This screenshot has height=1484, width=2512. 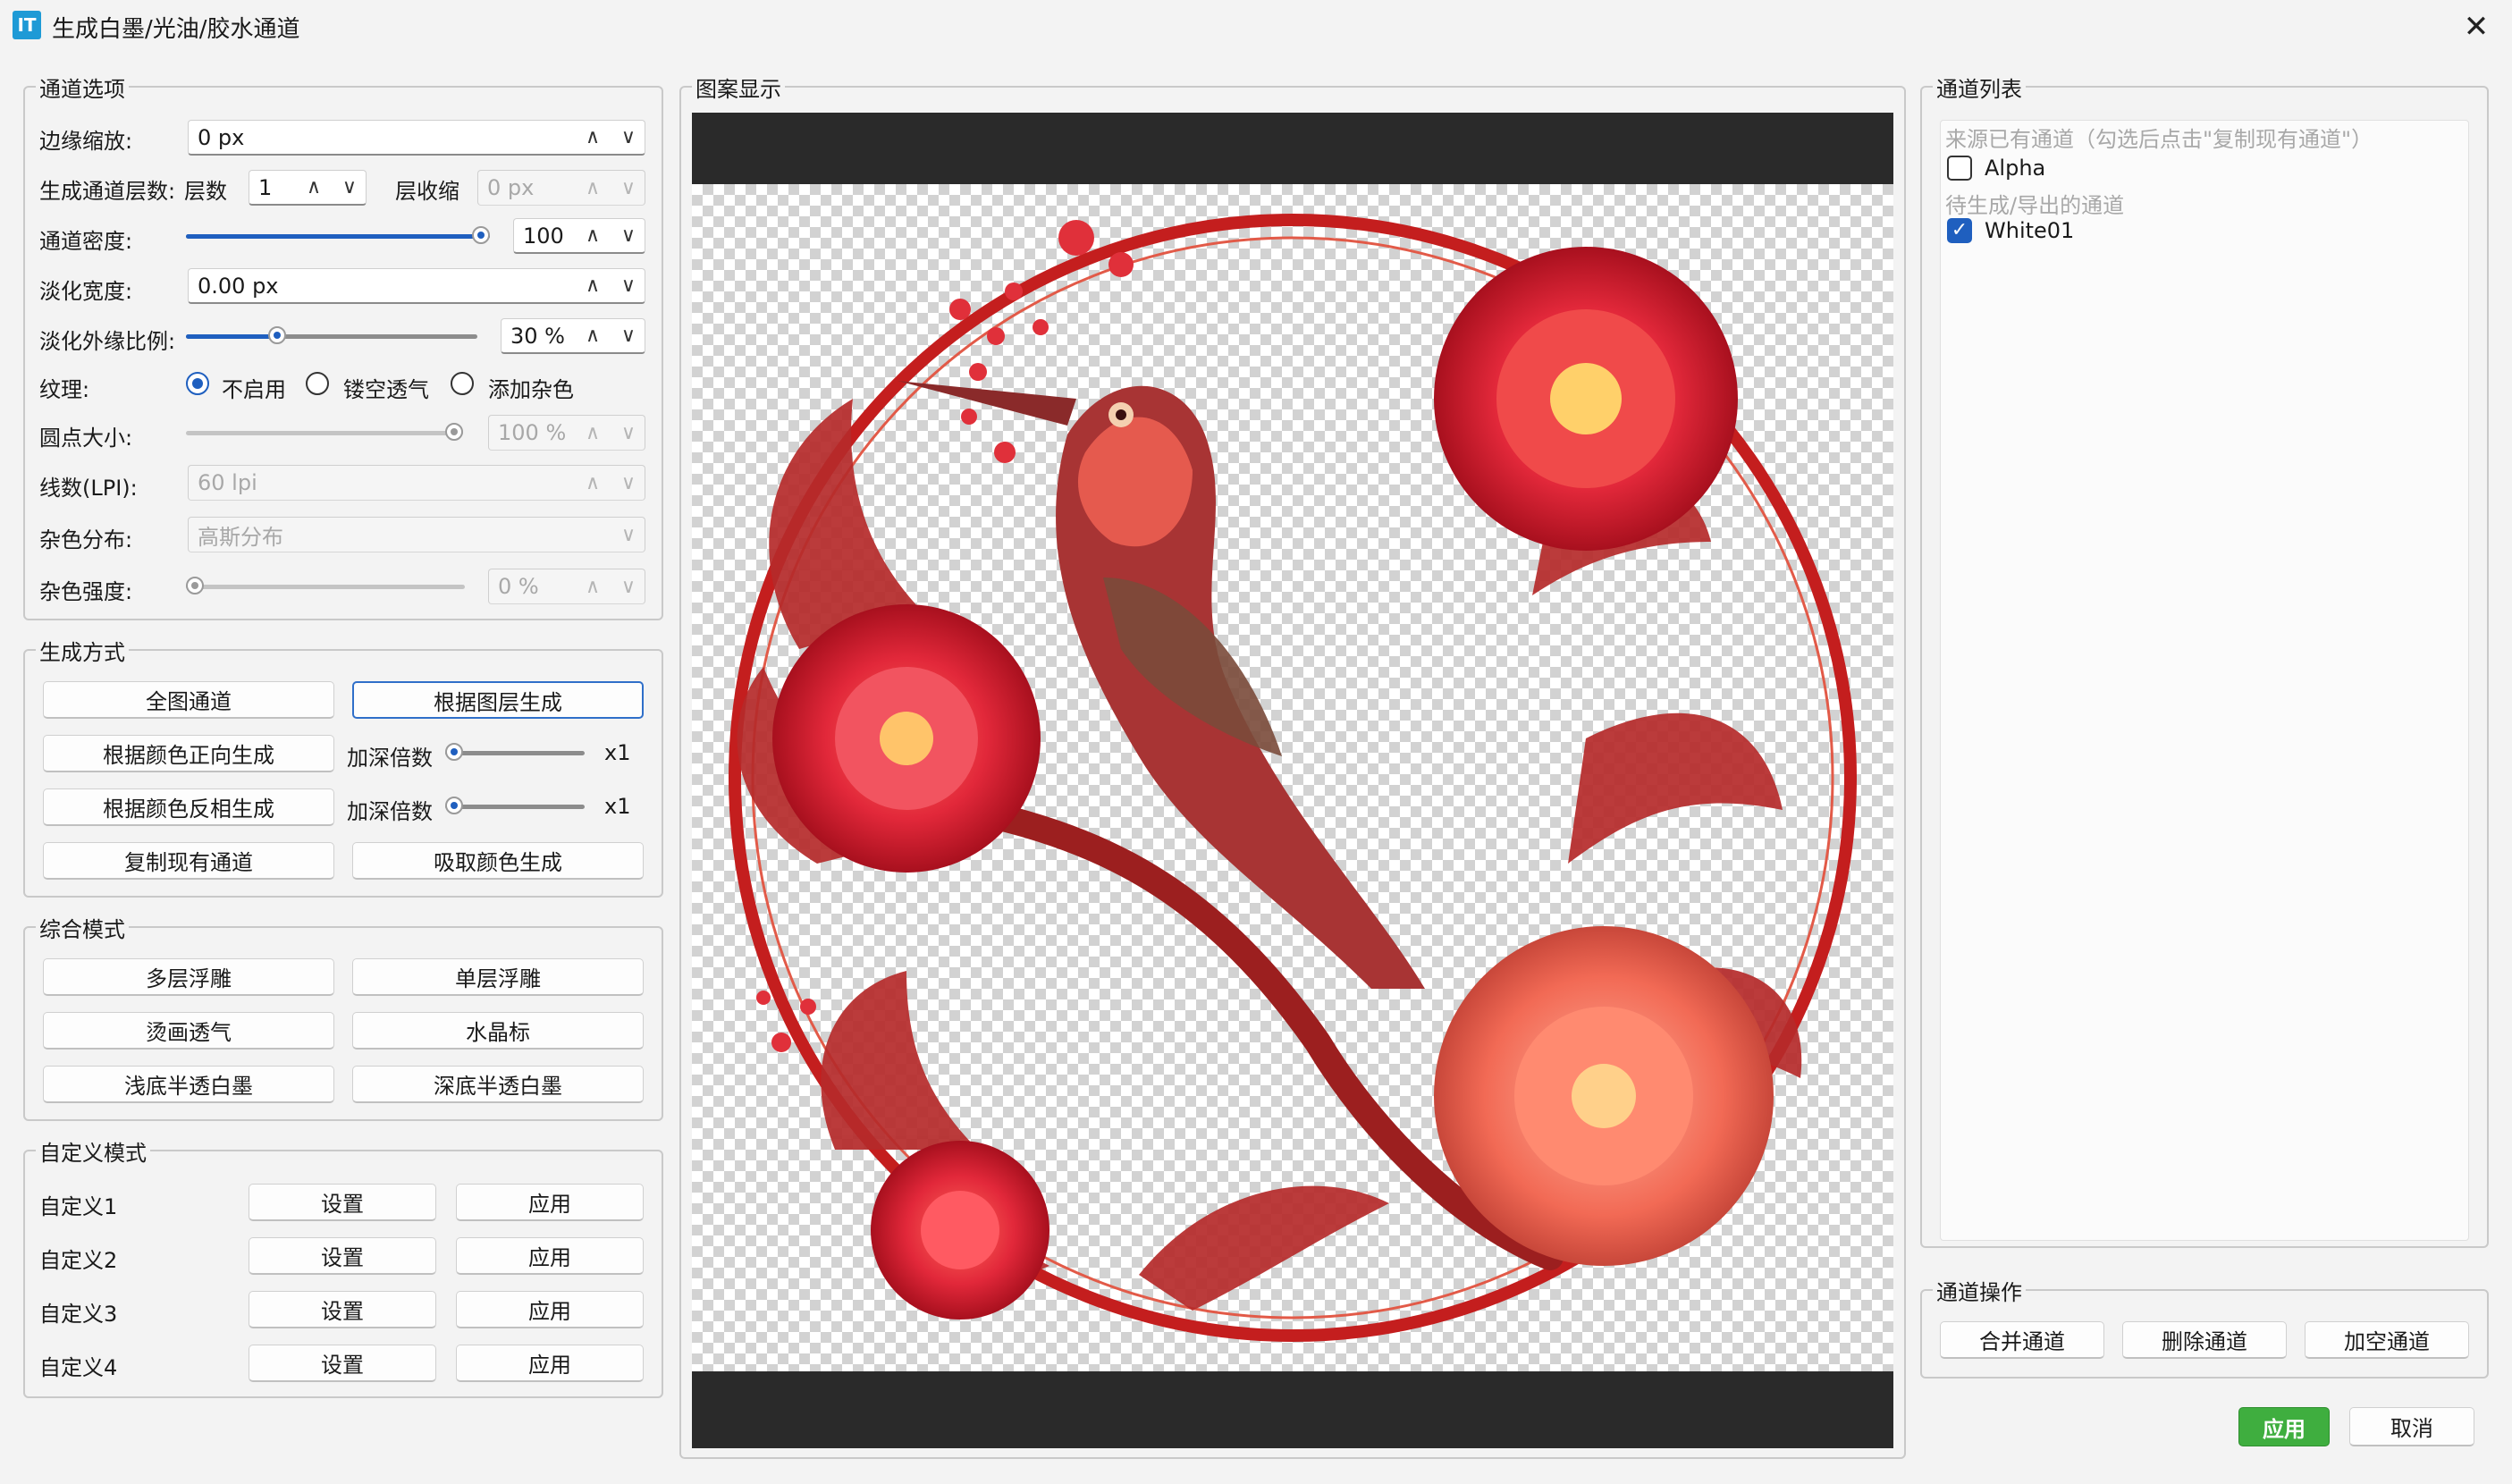 What do you see at coordinates (738, 87) in the screenshot?
I see `preview-title: 图案显示` at bounding box center [738, 87].